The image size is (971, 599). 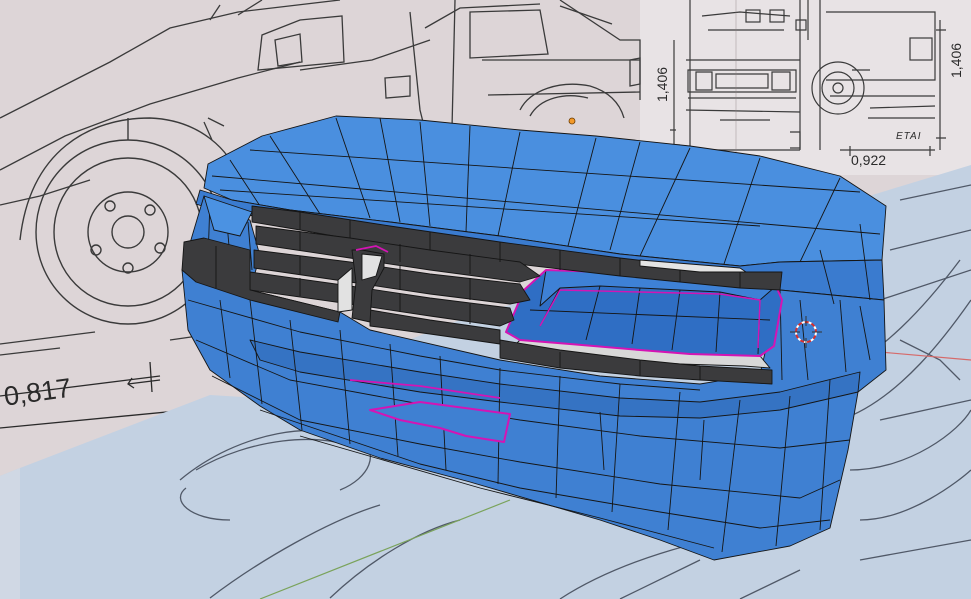 What do you see at coordinates (572, 121) in the screenshot?
I see `object-origin-icon` at bounding box center [572, 121].